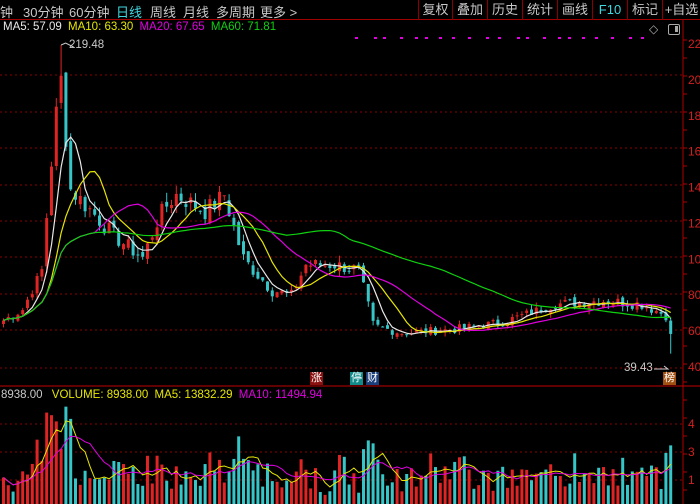 This screenshot has height=504, width=700. What do you see at coordinates (694, 152) in the screenshot?
I see `price-axis-label: 160` at bounding box center [694, 152].